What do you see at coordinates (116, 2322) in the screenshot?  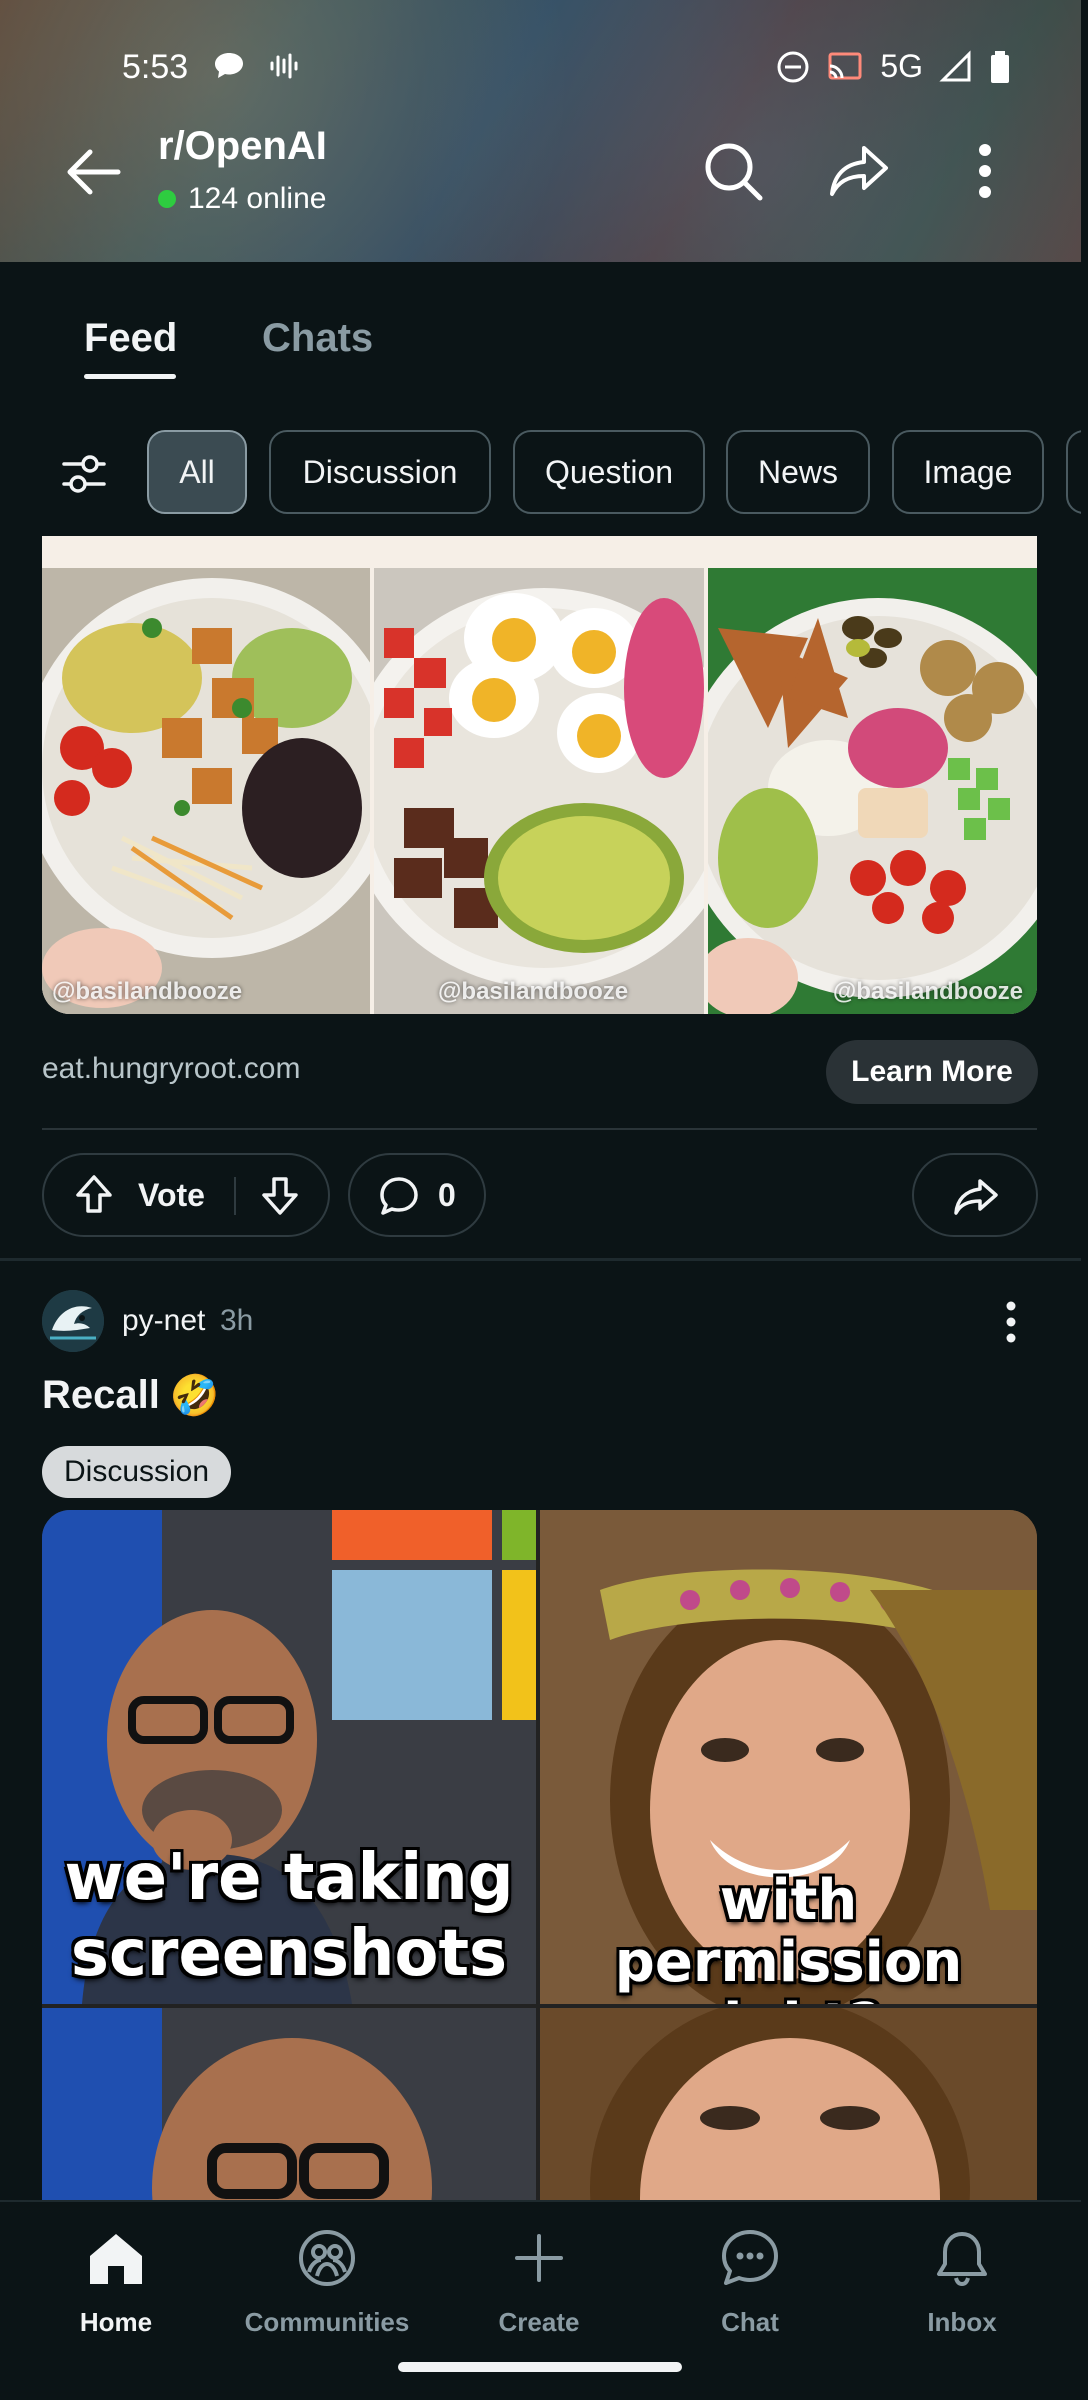 I see `nav-home-label: Home` at bounding box center [116, 2322].